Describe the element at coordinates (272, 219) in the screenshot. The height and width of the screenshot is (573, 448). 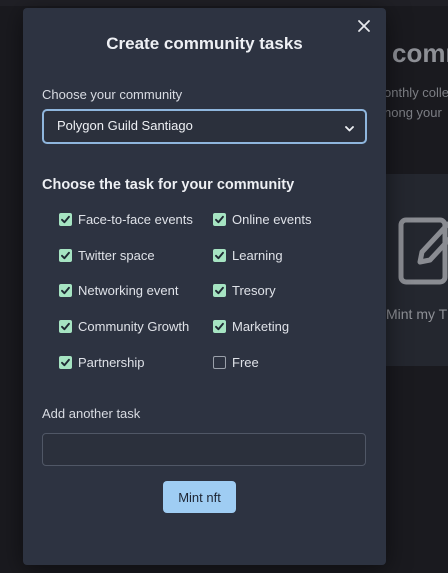
I see `task-label: Online events` at that location.